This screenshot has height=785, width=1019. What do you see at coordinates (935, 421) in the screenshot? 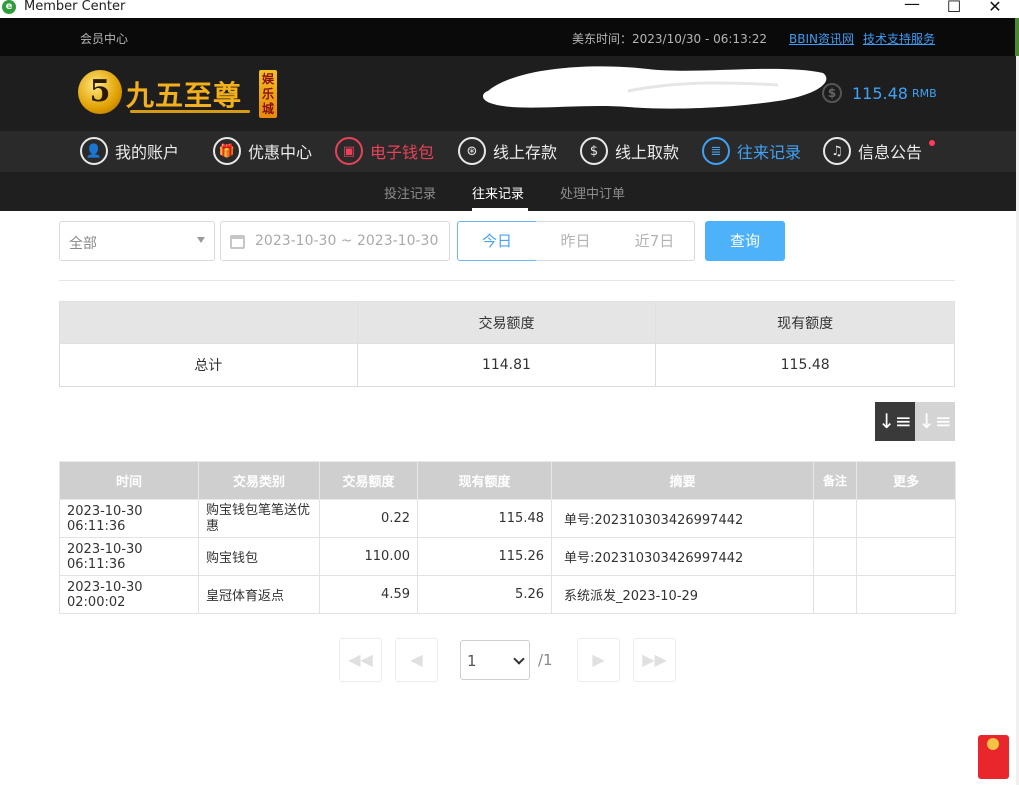
I see `sort-ascending-icon: ↓≡` at bounding box center [935, 421].